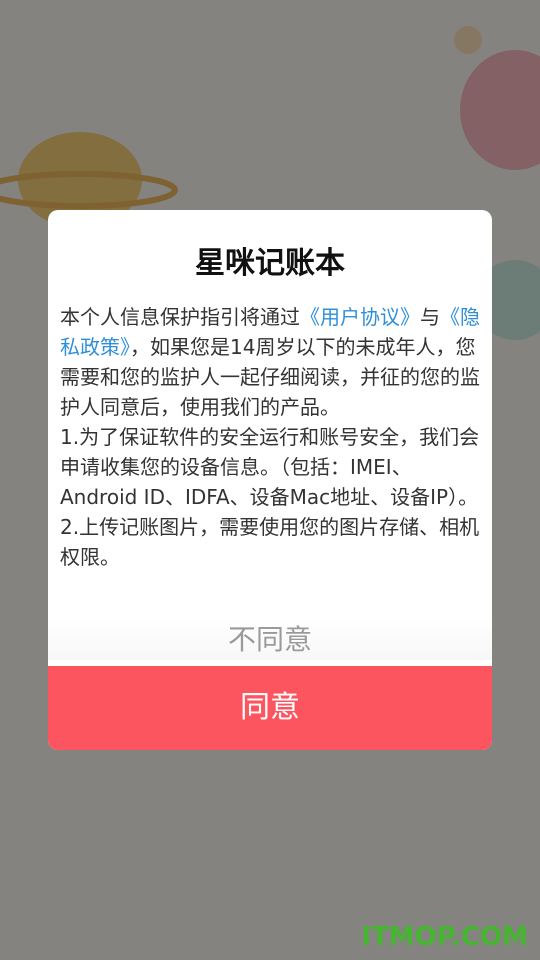  I want to click on agree-button: 同意, so click(270, 708).